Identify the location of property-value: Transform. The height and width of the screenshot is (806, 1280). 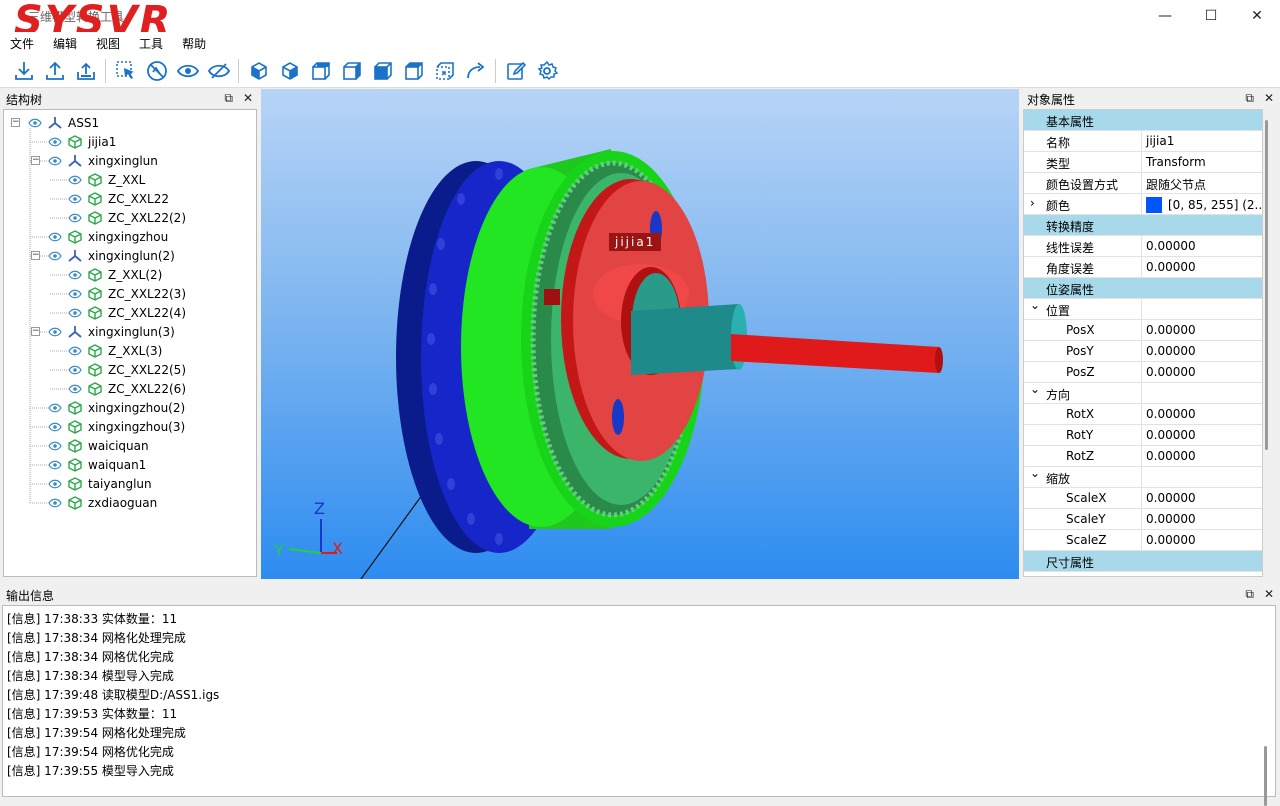
(1202, 162).